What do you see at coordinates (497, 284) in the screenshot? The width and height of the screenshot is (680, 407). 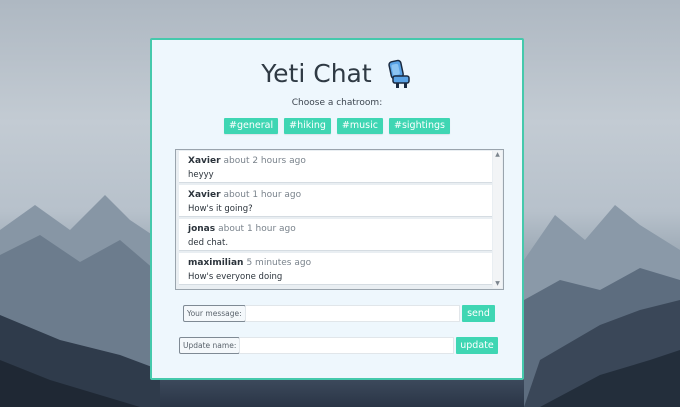 I see `chevron-down-icon: ▼` at bounding box center [497, 284].